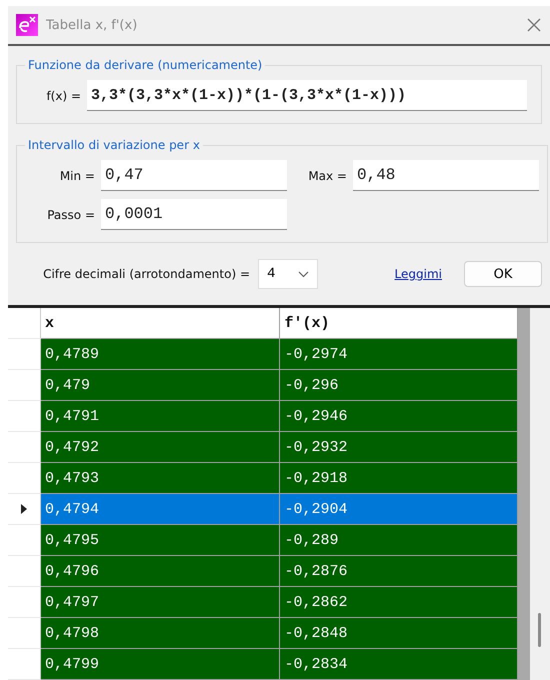 The width and height of the screenshot is (550, 680). Describe the element at coordinates (539, 630) in the screenshot. I see `scrollbar-thumb` at that location.